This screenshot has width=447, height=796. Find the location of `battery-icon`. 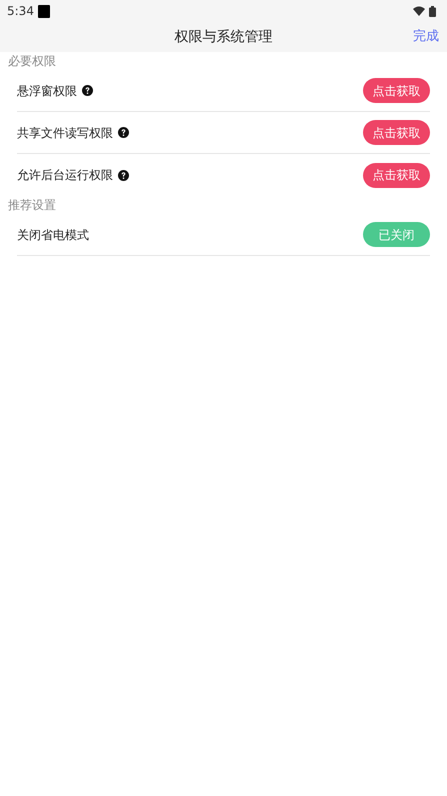

battery-icon is located at coordinates (432, 11).